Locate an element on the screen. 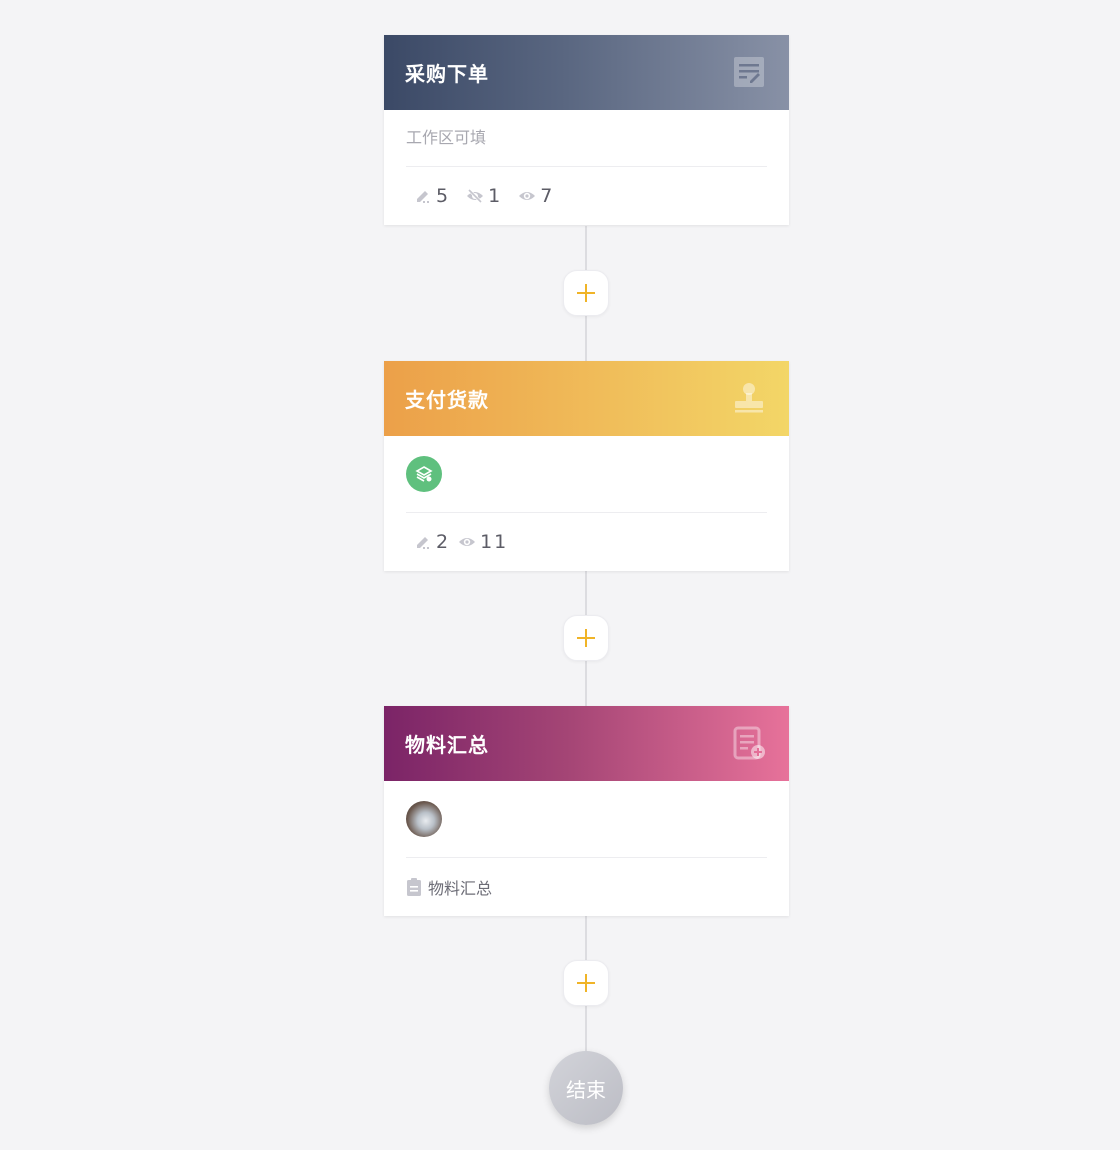 Image resolution: width=1120 pixels, height=1150 pixels. node-title: 支付货款 is located at coordinates (447, 400).